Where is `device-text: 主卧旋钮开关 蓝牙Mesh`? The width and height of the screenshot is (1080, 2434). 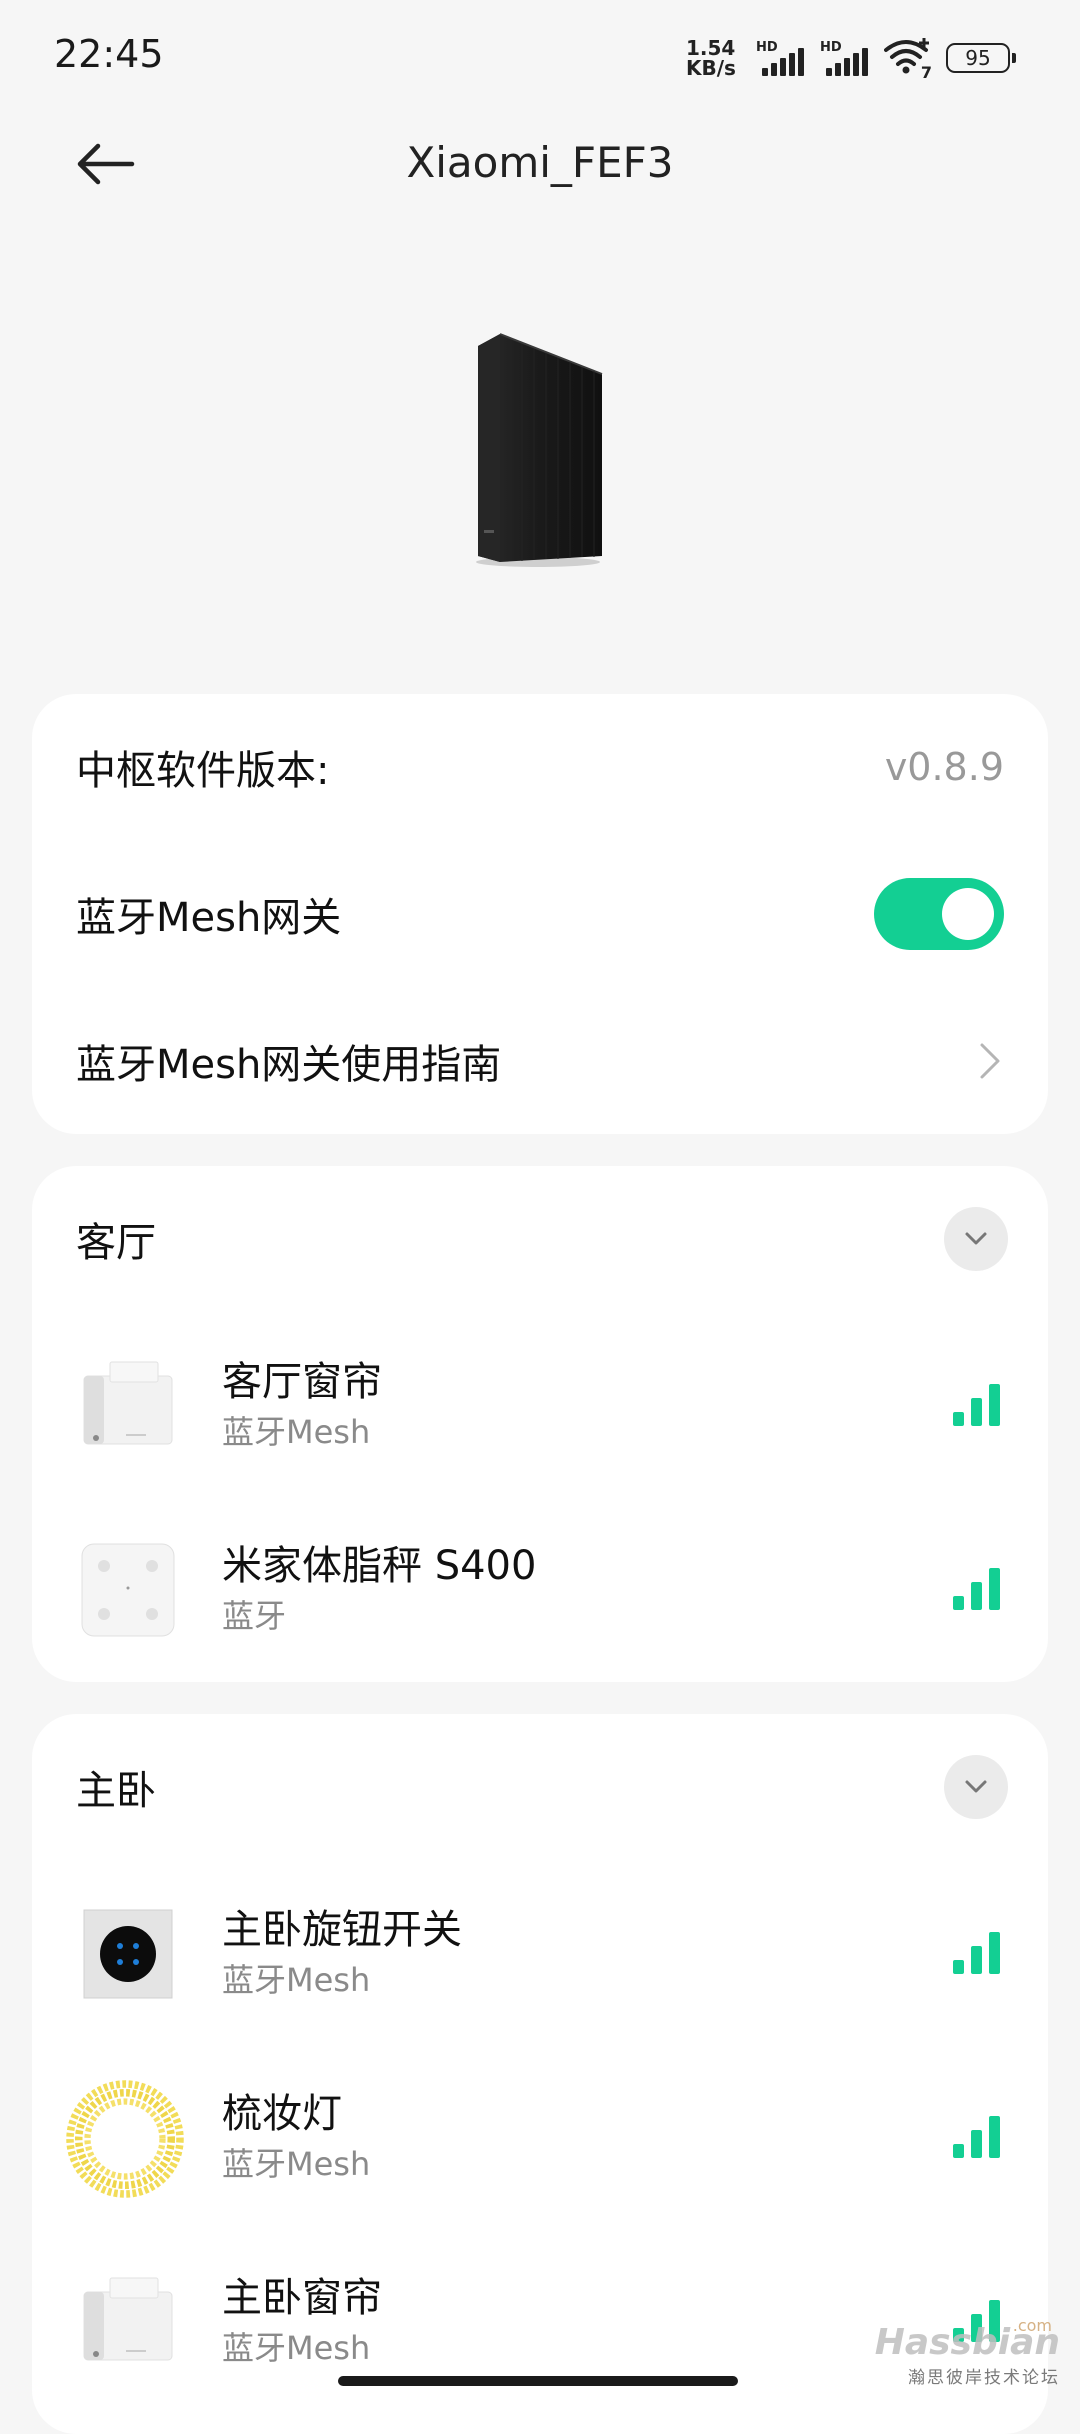
device-text: 主卧旋钮开关 蓝牙Mesh is located at coordinates (342, 1953).